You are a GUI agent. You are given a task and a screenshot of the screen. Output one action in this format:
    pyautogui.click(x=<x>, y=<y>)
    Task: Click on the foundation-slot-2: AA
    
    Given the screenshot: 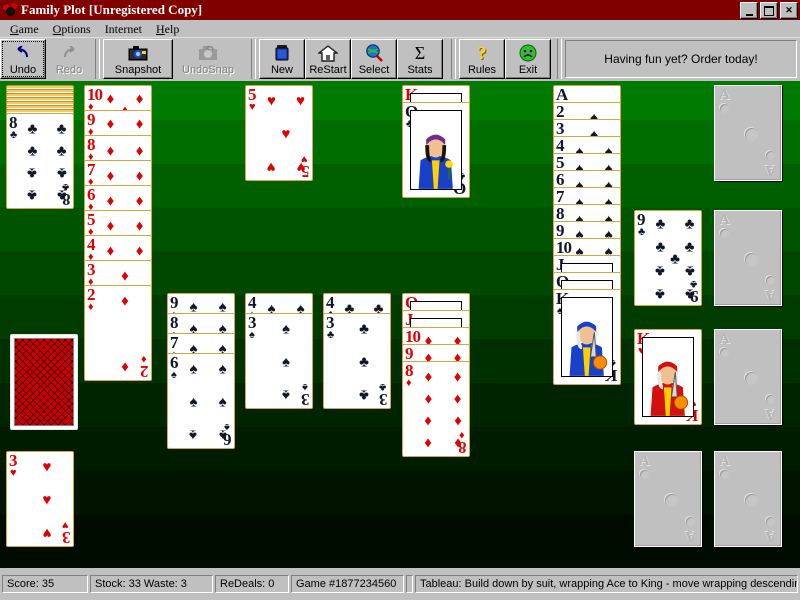 What is the action you would take?
    pyautogui.click(x=748, y=258)
    